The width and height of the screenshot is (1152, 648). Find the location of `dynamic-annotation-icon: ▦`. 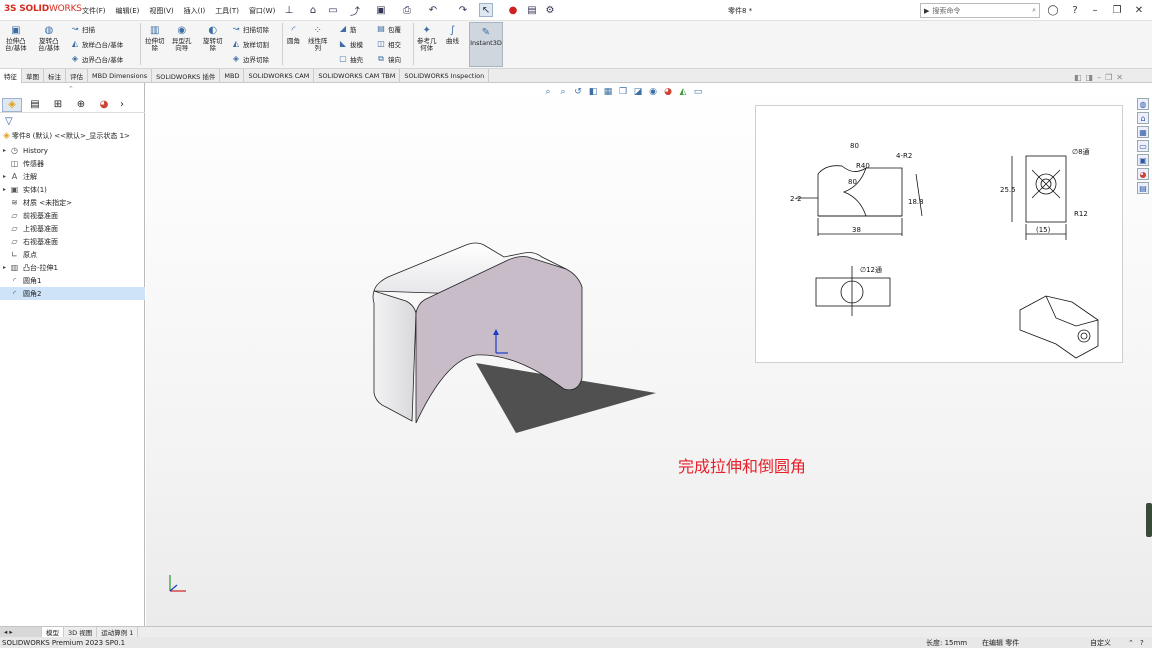

dynamic-annotation-icon: ▦ is located at coordinates (608, 92).